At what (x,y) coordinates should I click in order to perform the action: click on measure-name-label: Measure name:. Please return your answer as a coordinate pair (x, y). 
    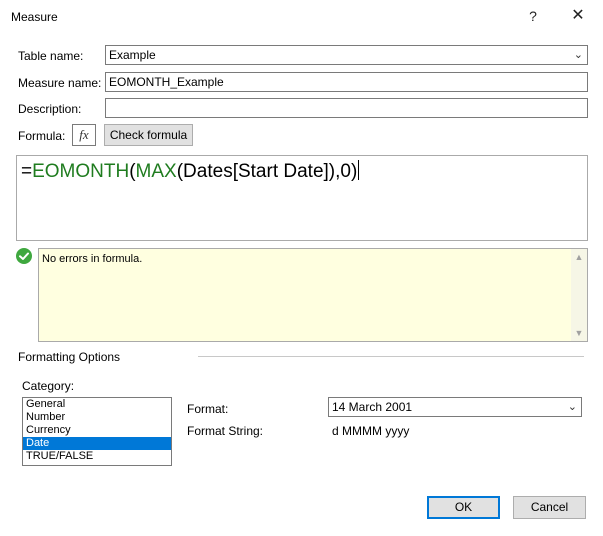
    Looking at the image, I should click on (60, 83).